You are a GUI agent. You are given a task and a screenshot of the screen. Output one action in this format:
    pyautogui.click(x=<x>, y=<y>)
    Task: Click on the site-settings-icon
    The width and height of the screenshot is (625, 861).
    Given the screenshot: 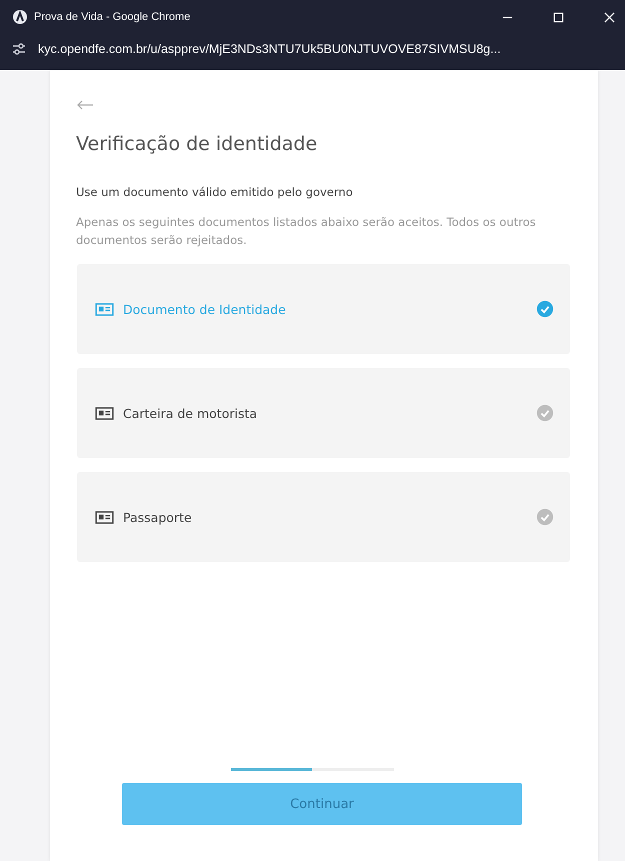 What is the action you would take?
    pyautogui.click(x=19, y=49)
    